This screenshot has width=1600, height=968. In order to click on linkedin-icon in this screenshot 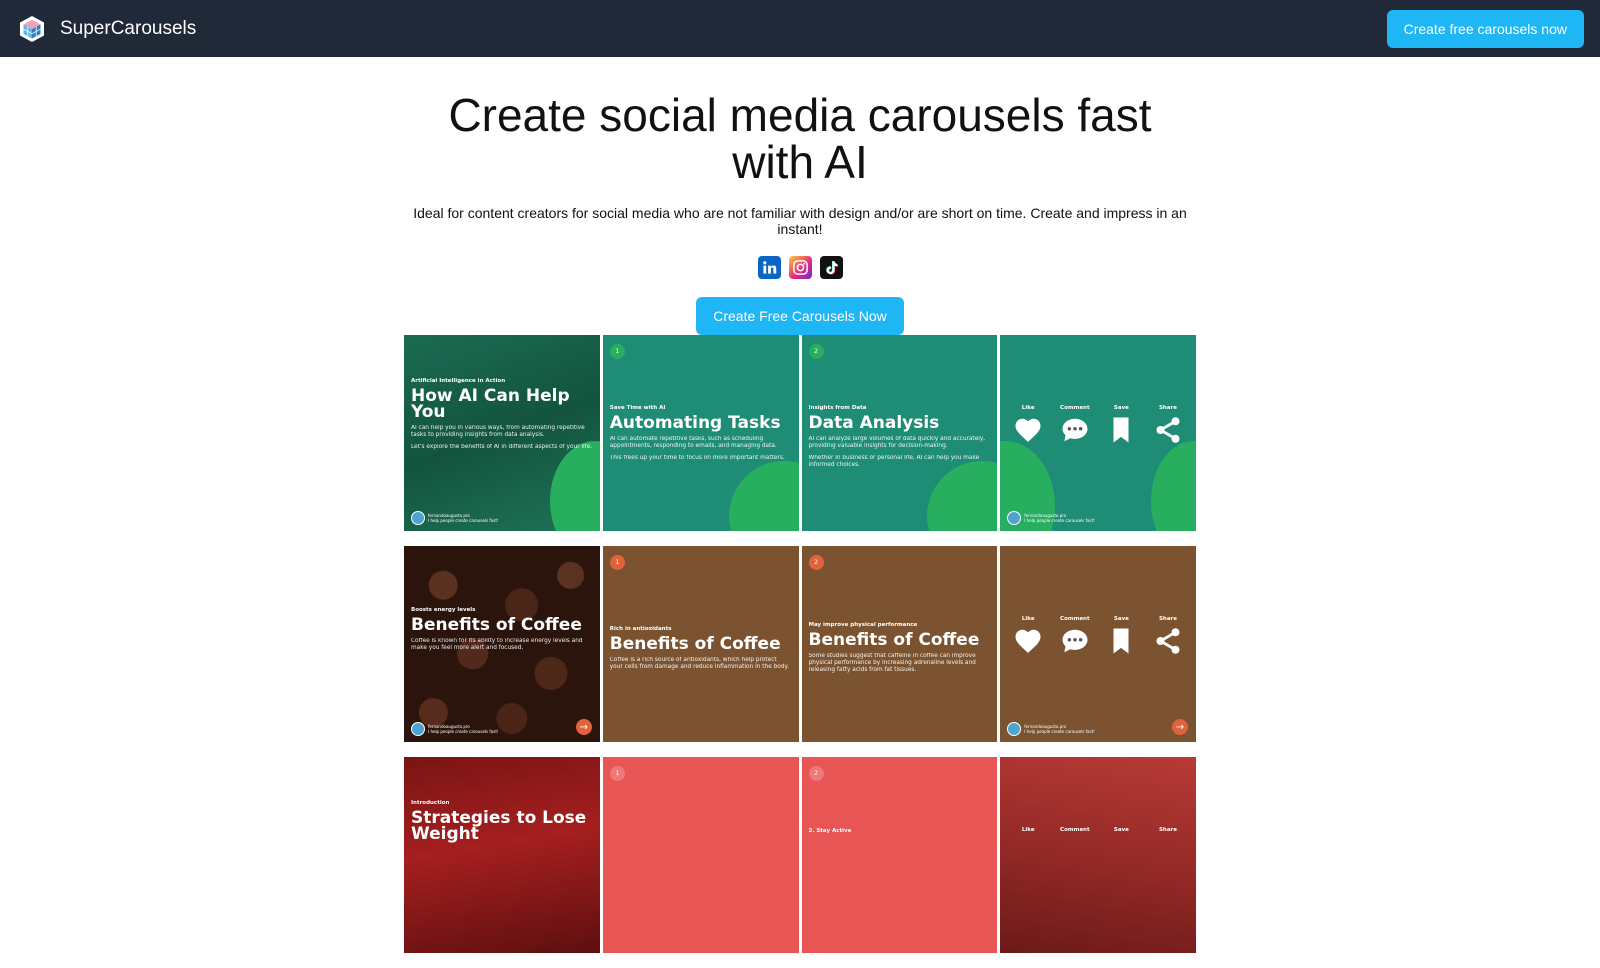, I will do `click(769, 267)`.